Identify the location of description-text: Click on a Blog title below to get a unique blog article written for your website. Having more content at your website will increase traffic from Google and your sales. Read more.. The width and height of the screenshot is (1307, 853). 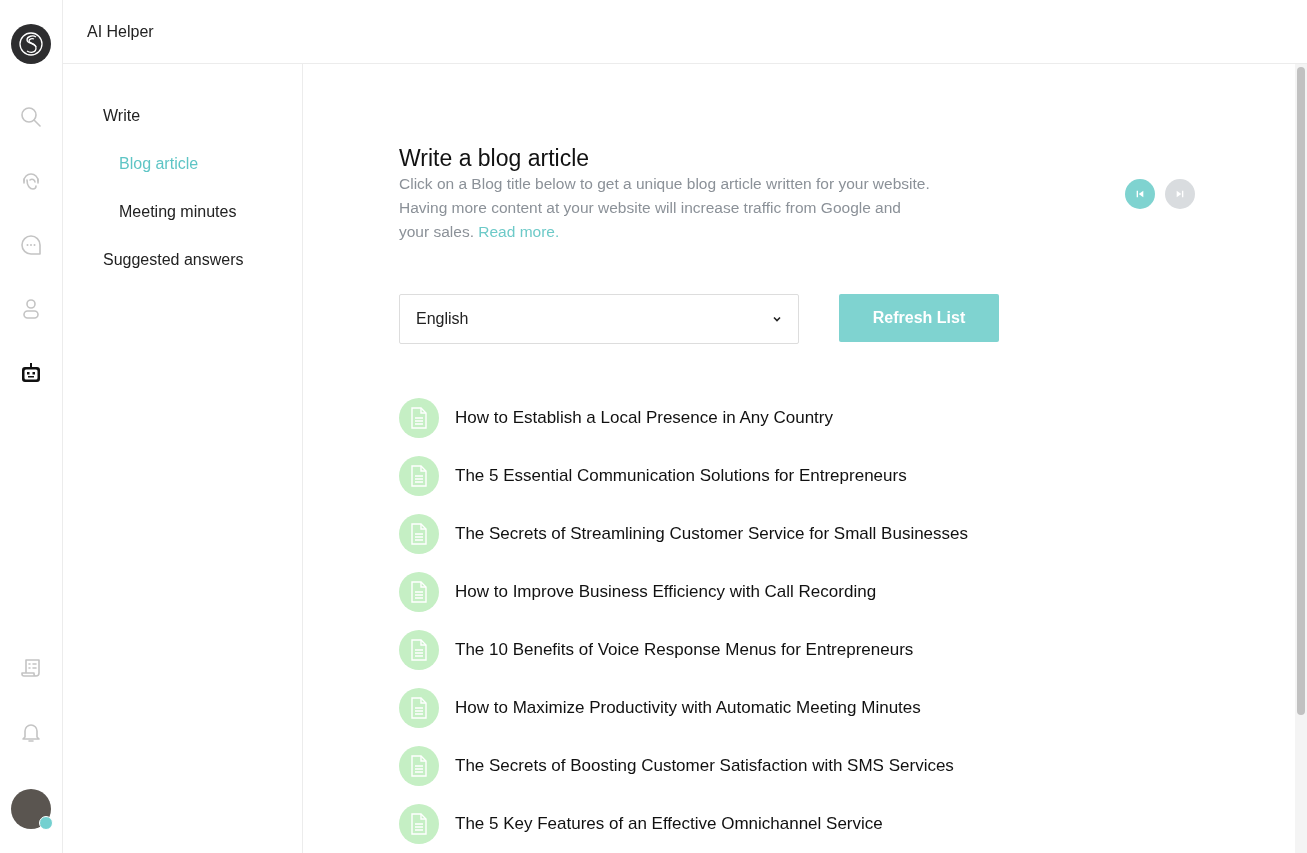
(665, 208).